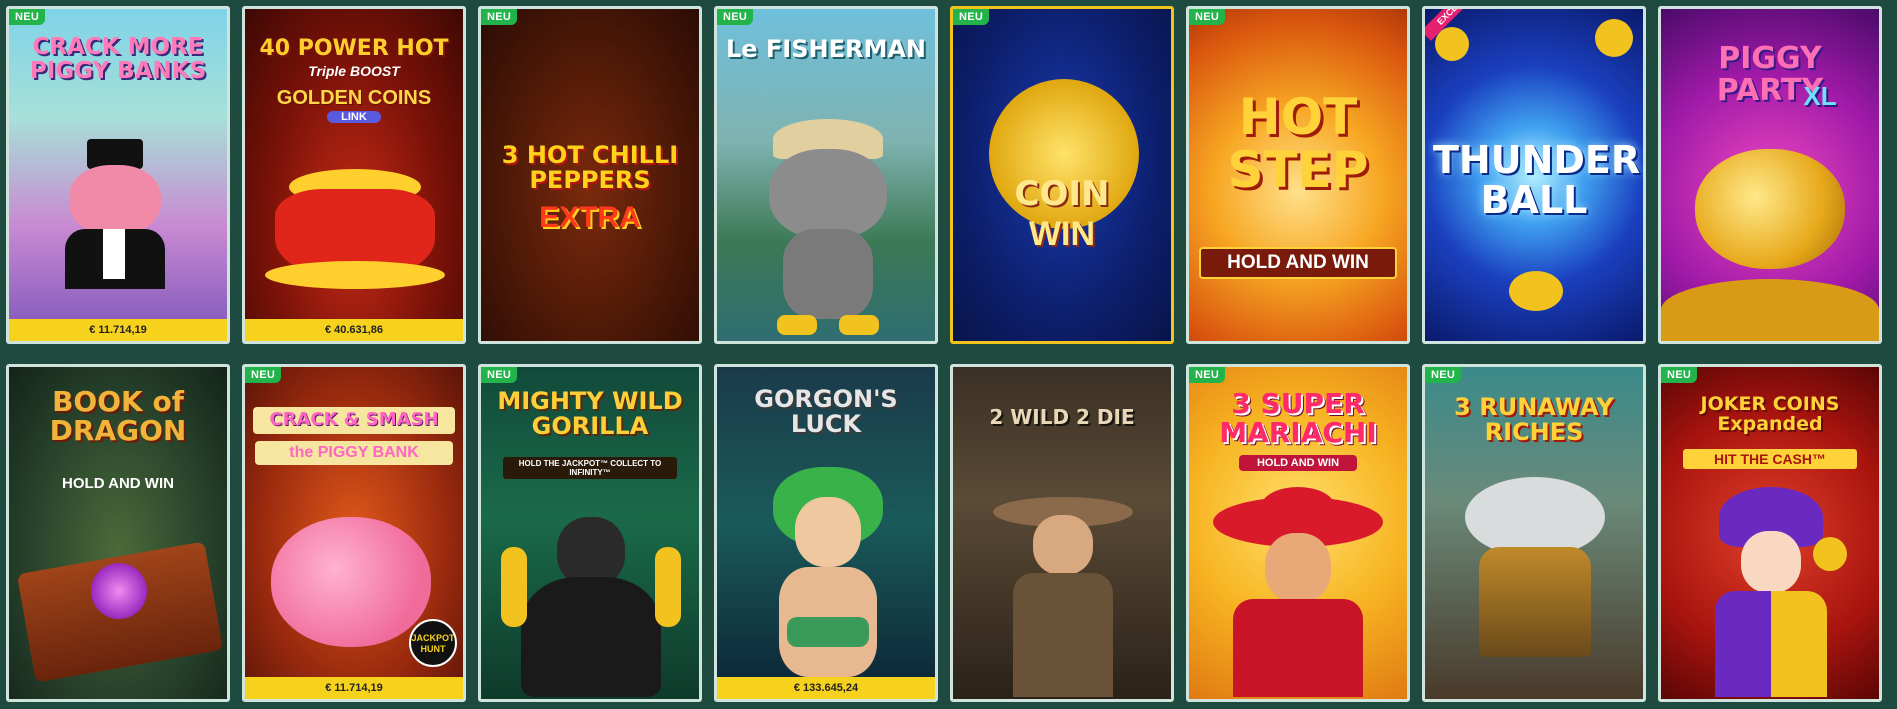  What do you see at coordinates (591, 607) in the screenshot?
I see `gorilla-character-icon` at bounding box center [591, 607].